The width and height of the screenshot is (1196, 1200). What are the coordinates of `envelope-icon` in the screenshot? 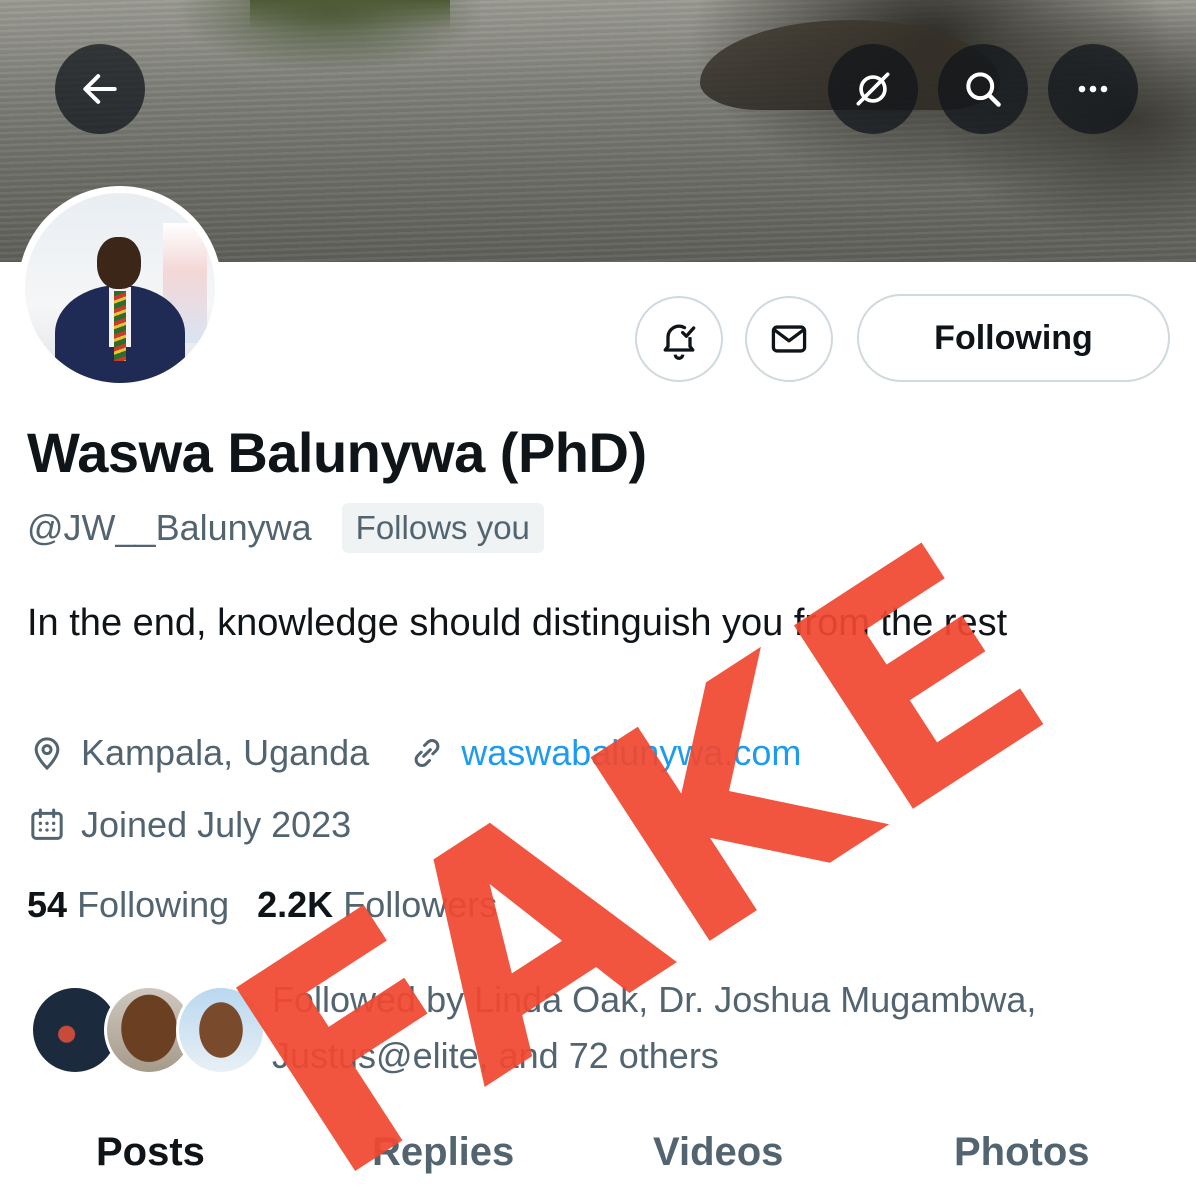 It's located at (789, 339).